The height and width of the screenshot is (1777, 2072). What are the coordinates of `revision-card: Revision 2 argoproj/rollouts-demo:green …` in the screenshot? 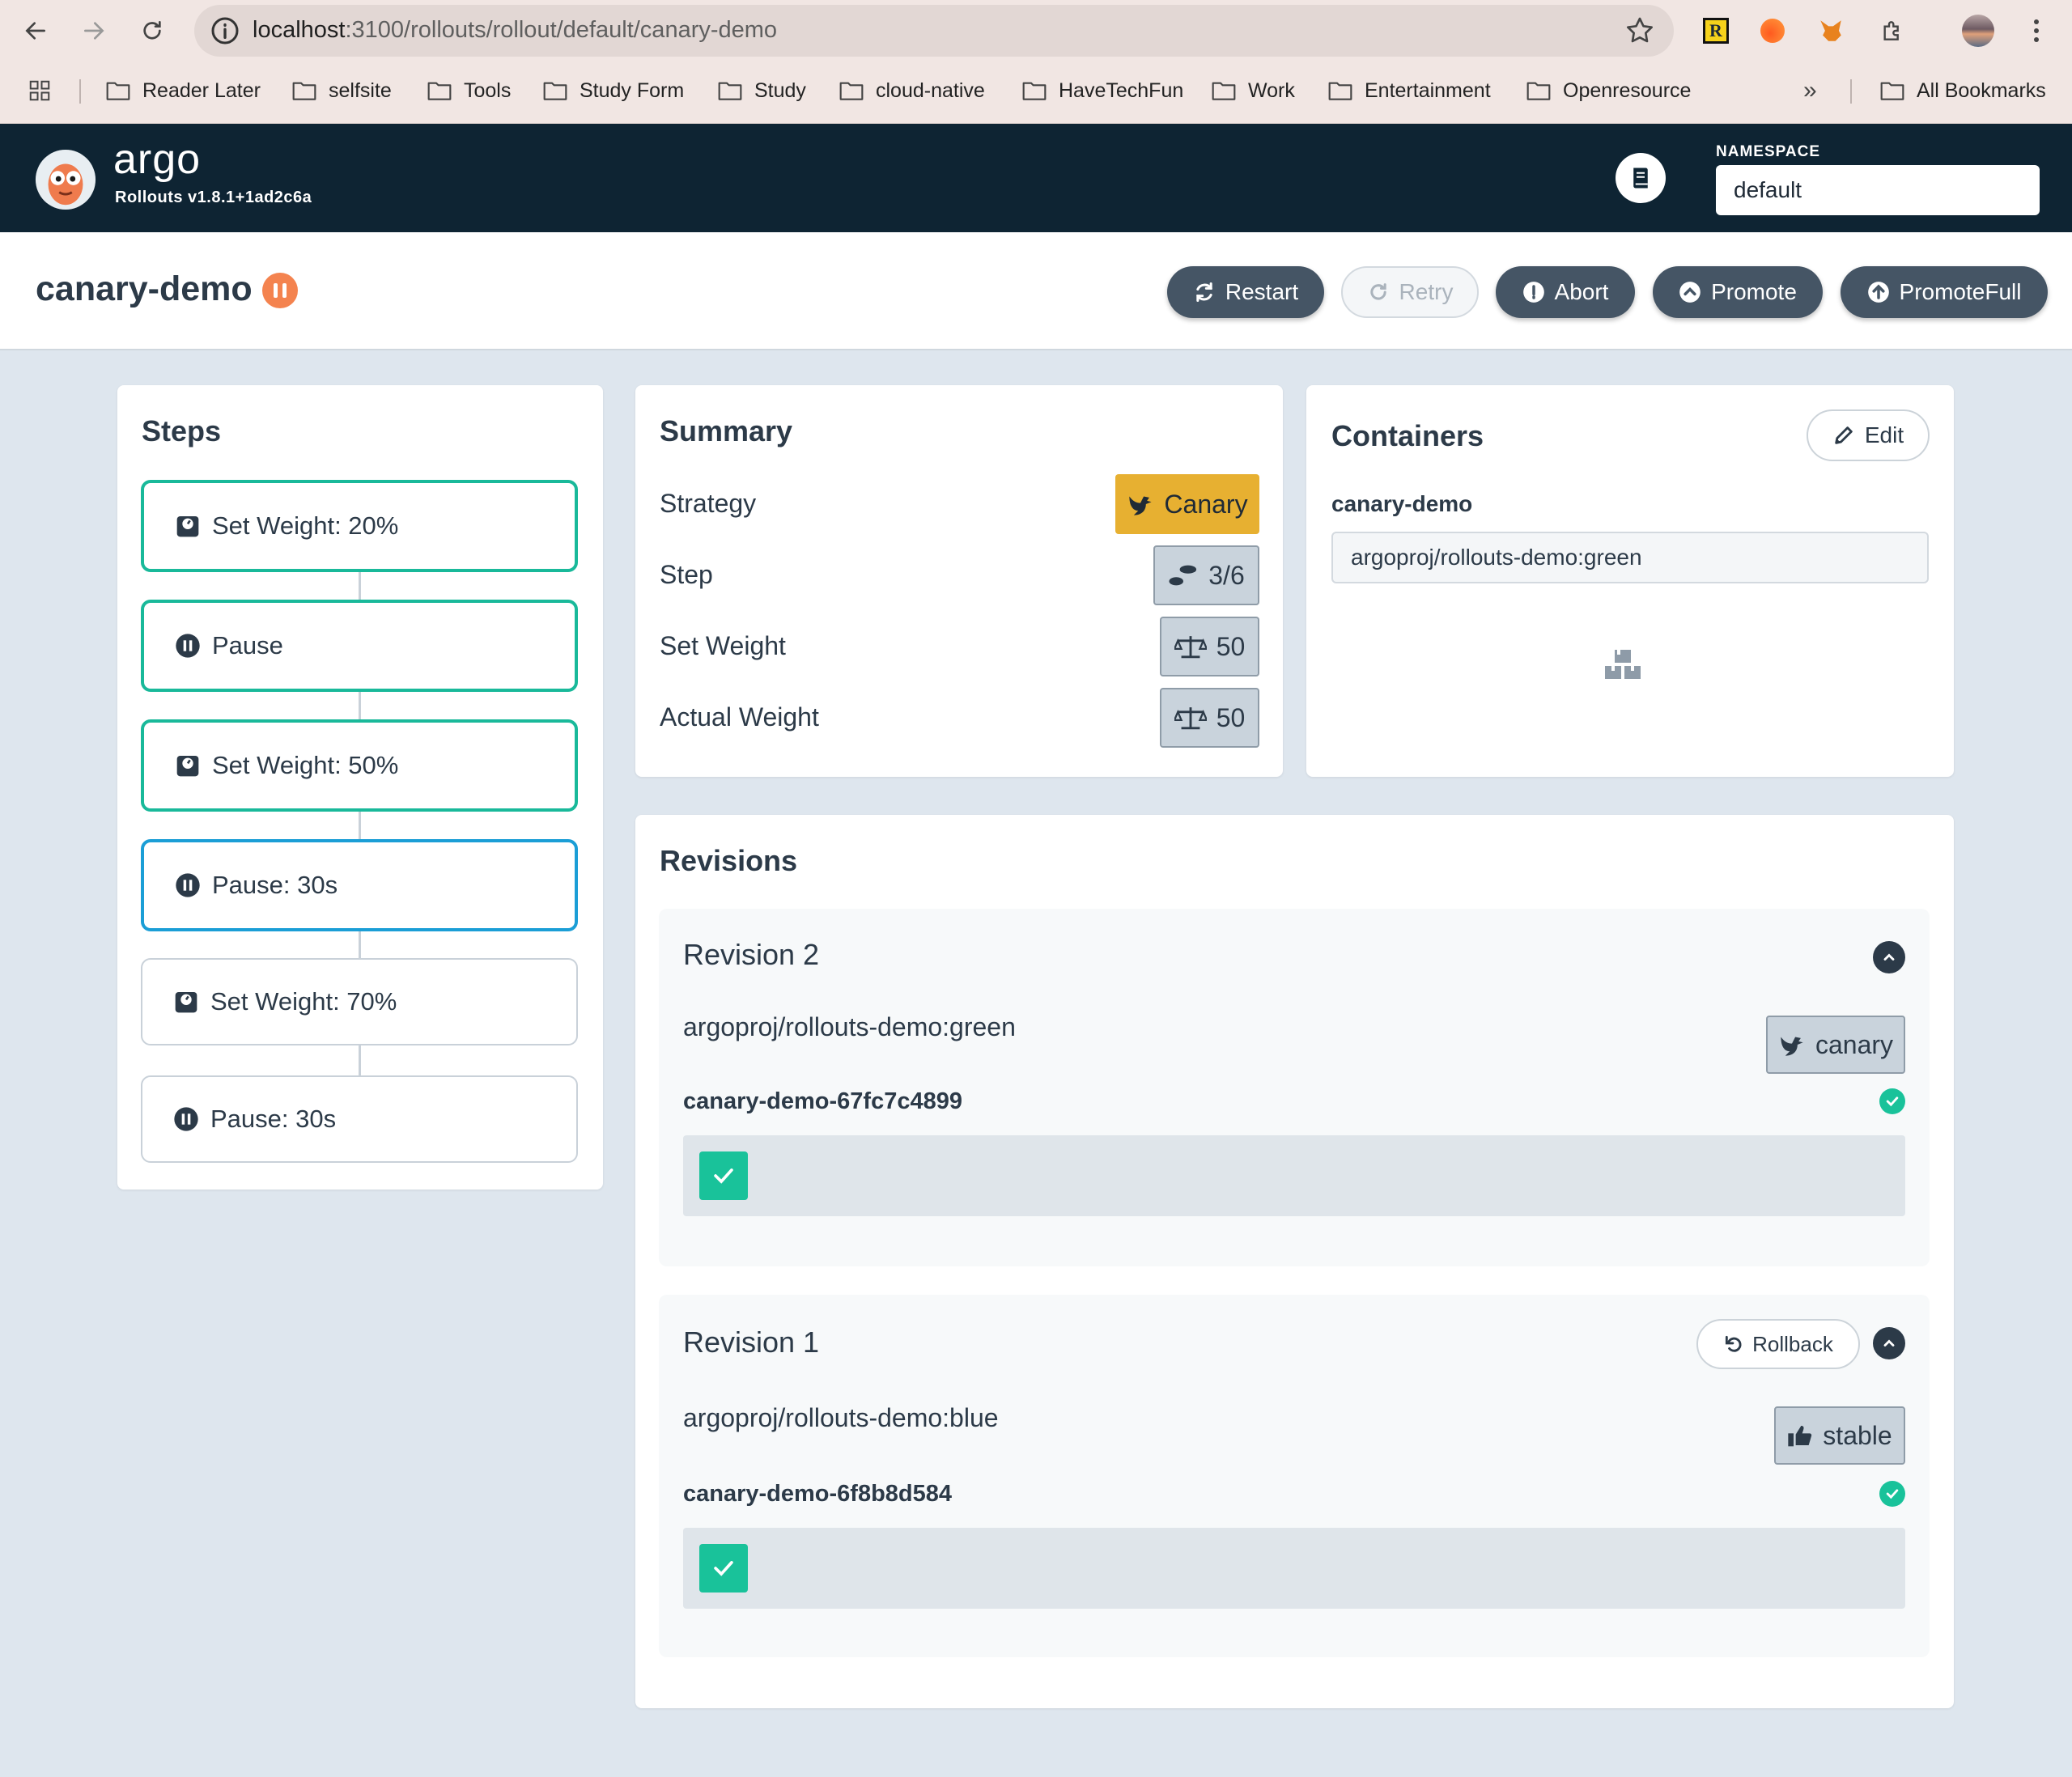 It's located at (1294, 1087).